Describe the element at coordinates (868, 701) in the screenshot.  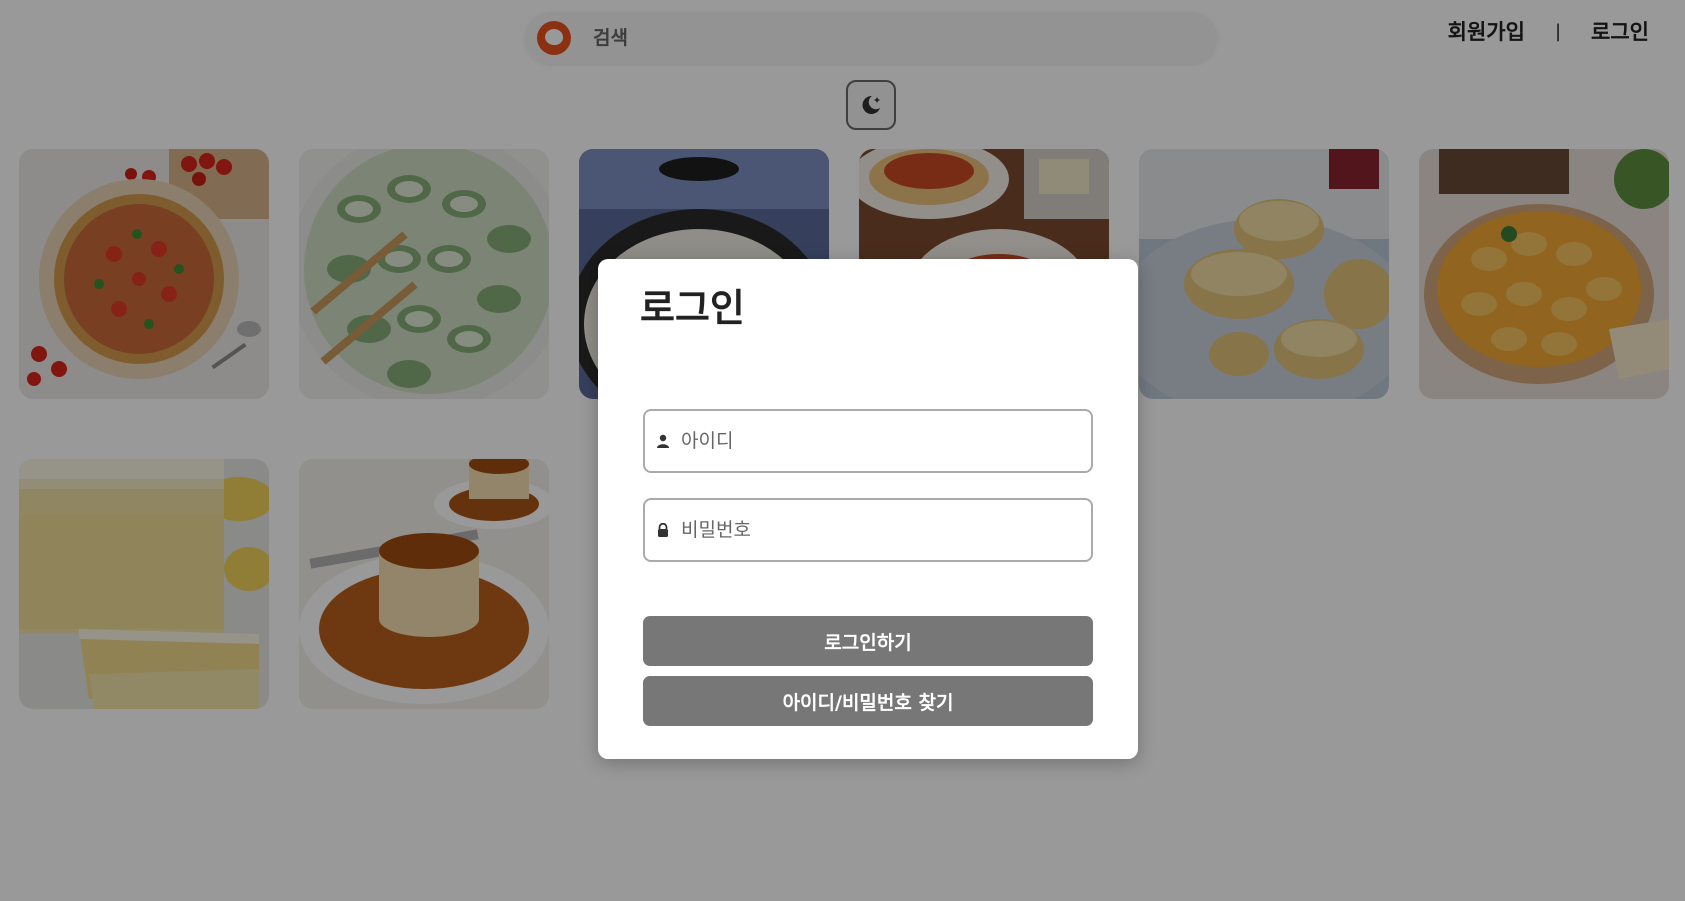
I see `find-account-button: 아이디/비밀번호 찾기` at that location.